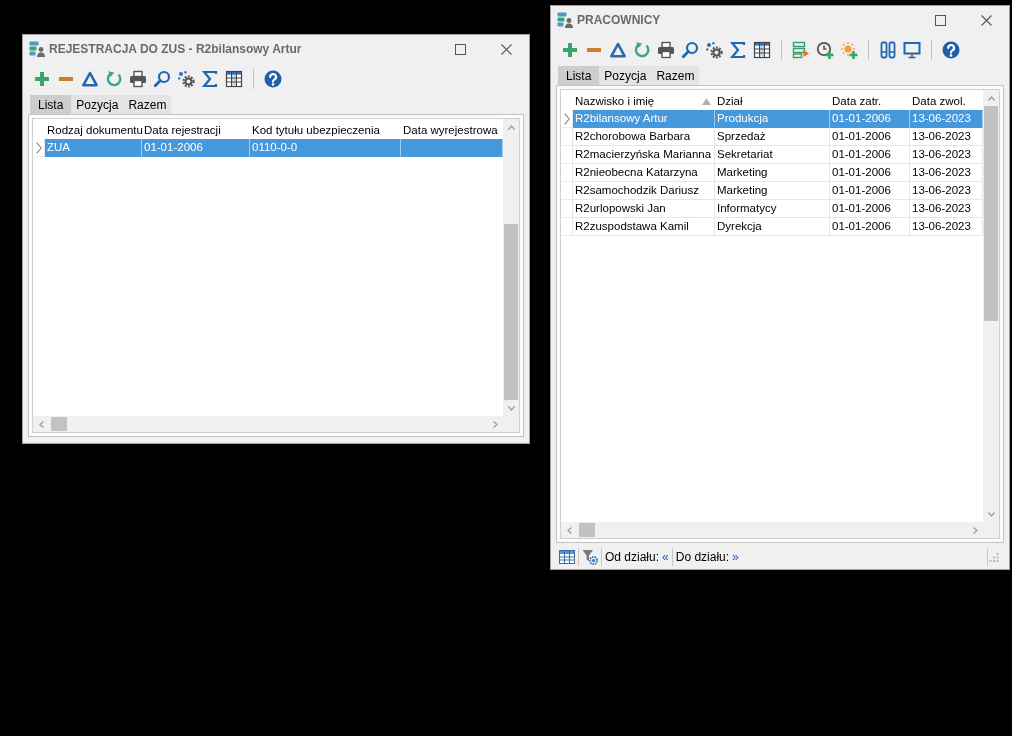 The width and height of the screenshot is (1012, 736). Describe the element at coordinates (644, 155) in the screenshot. I see `table-cell: R2macierzyńska Marianna` at that location.